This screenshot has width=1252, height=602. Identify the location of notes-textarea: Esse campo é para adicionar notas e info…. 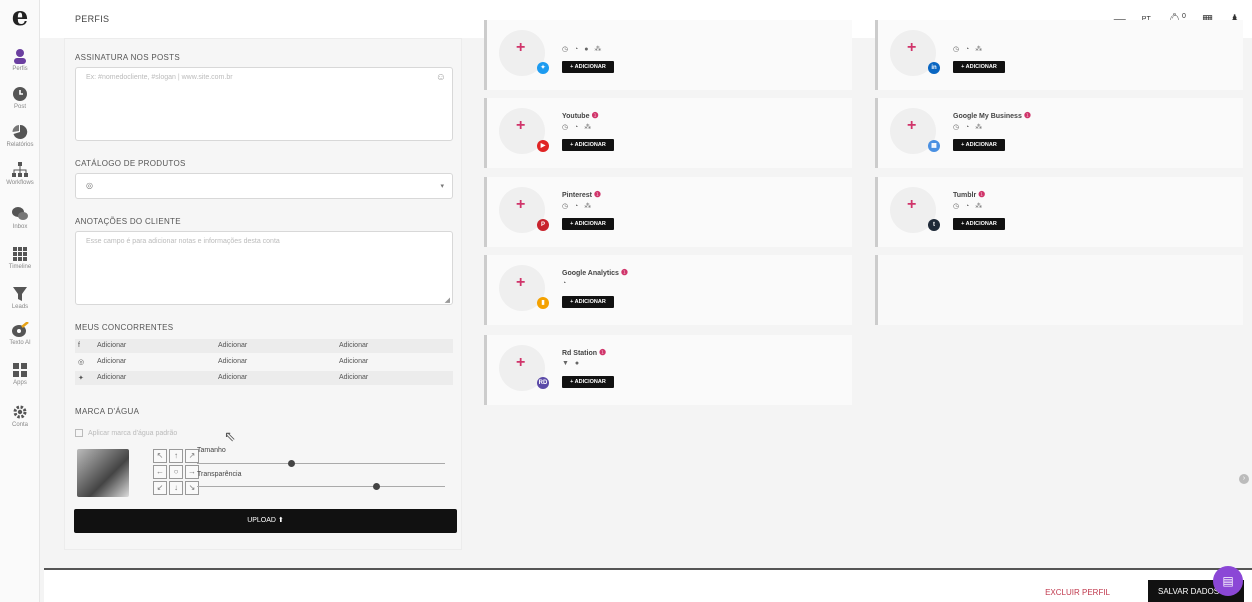
(264, 268).